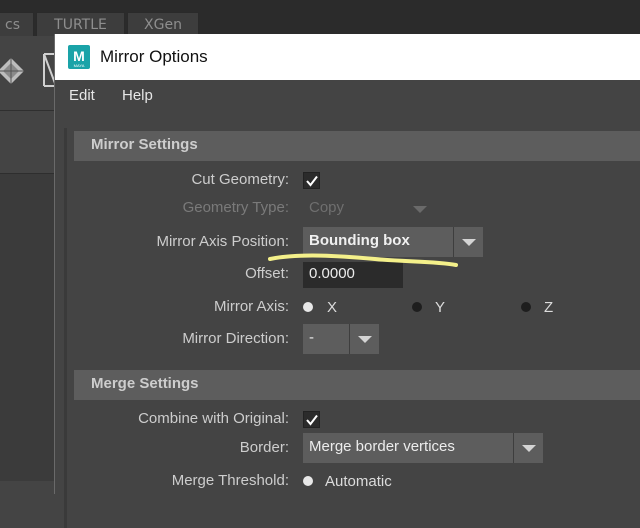 This screenshot has height=528, width=640. I want to click on offset-field: 0.0000, so click(353, 275).